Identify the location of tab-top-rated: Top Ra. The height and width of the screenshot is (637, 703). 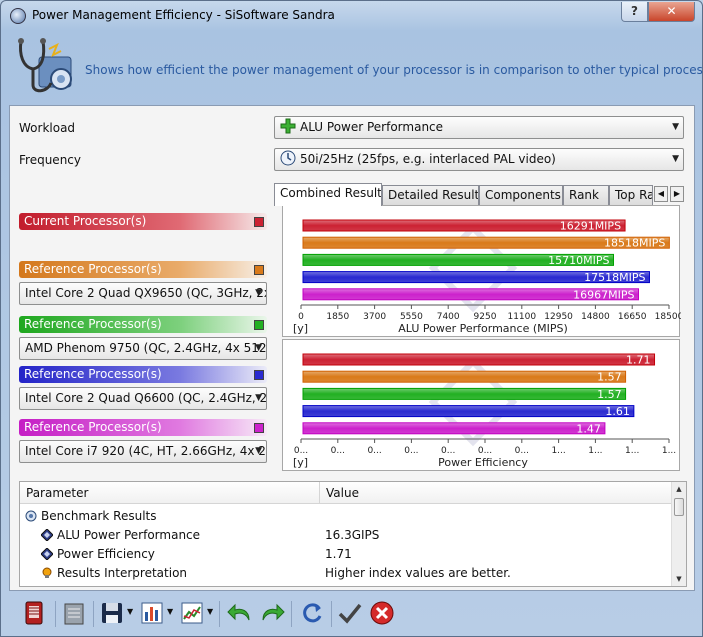
(631, 195).